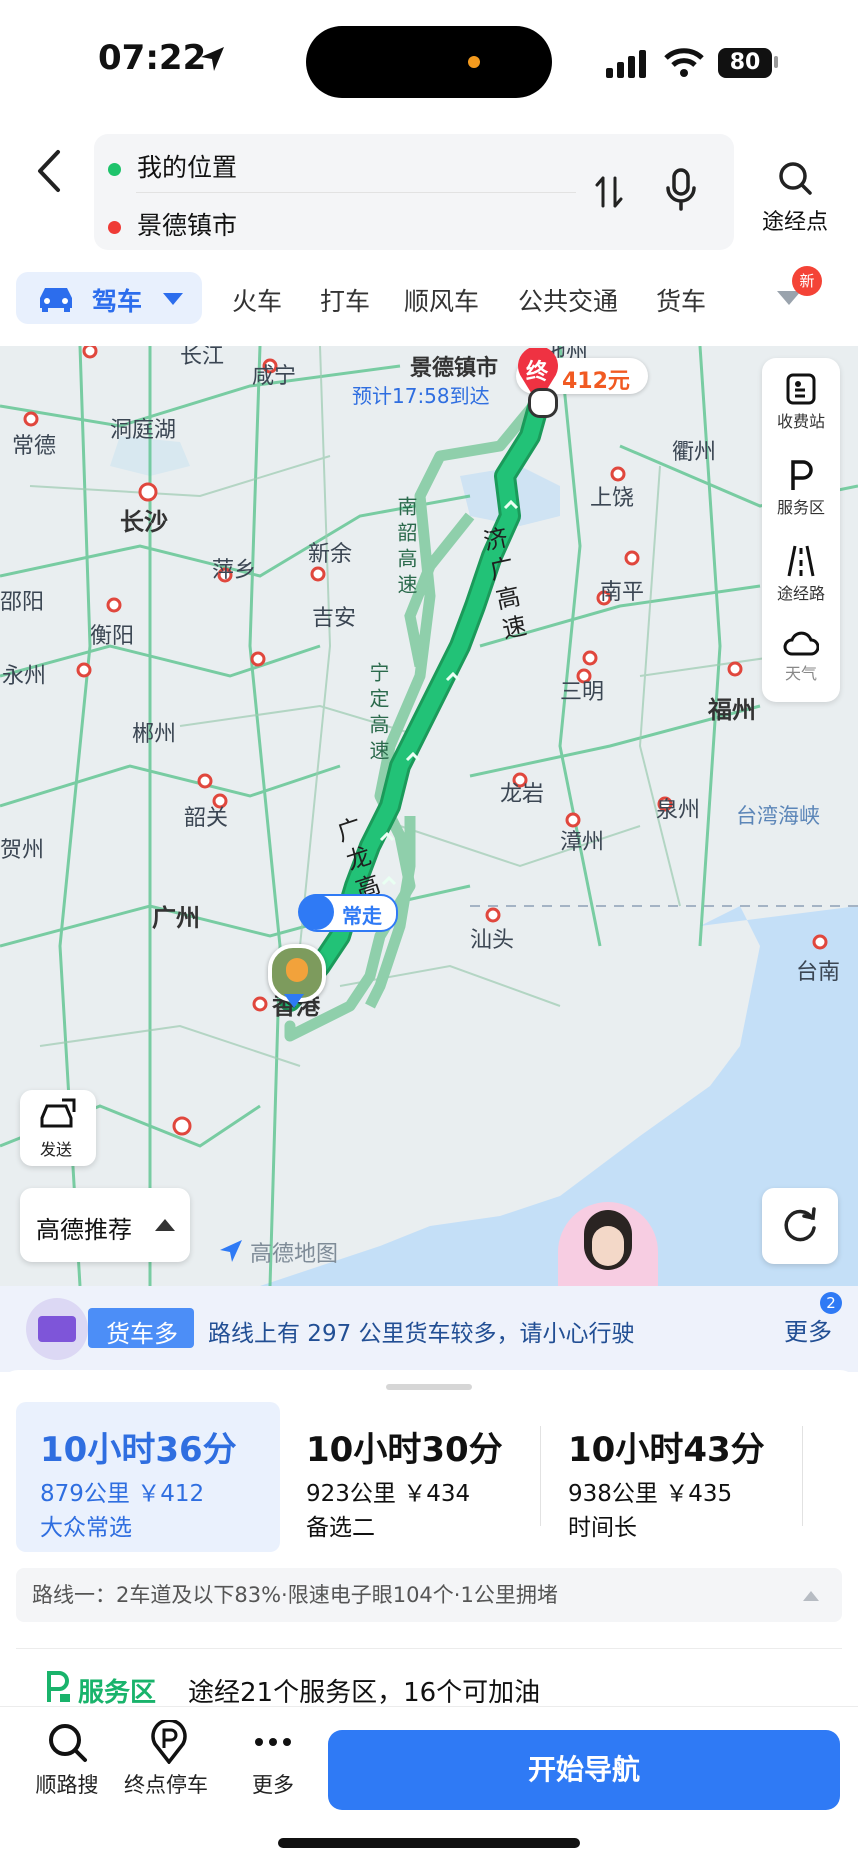 This screenshot has width=858, height=1864. What do you see at coordinates (144, 522) in the screenshot?
I see `map-label: 长沙` at bounding box center [144, 522].